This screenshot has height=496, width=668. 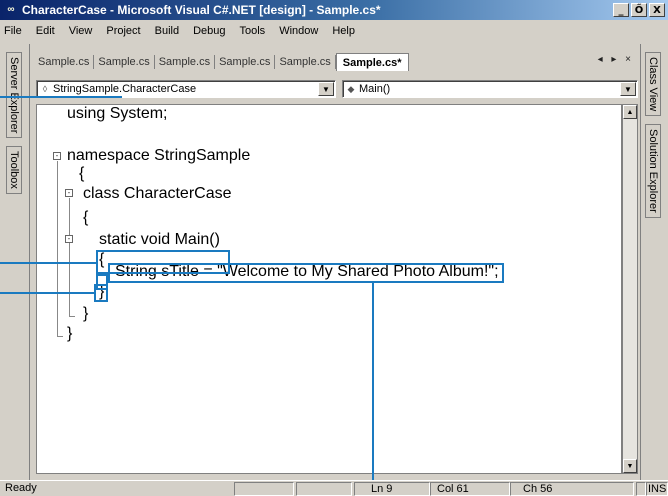 I want to click on callout-statement, so click(x=306, y=273).